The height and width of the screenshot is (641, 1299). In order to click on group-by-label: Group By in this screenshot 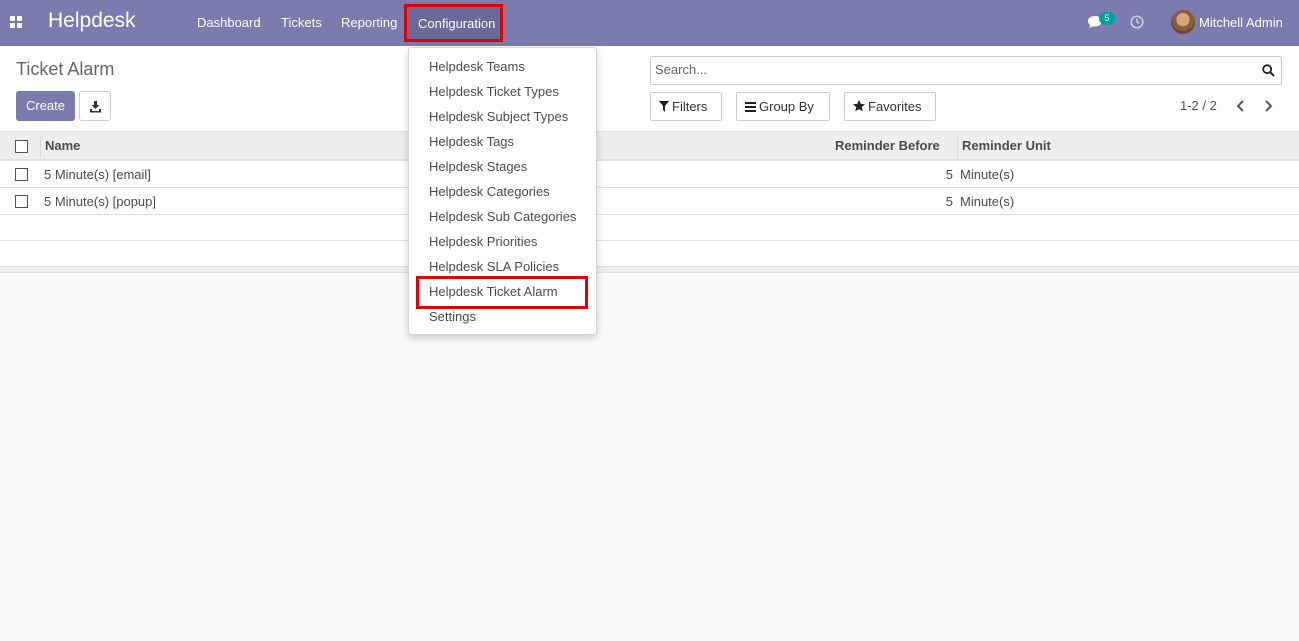, I will do `click(786, 106)`.